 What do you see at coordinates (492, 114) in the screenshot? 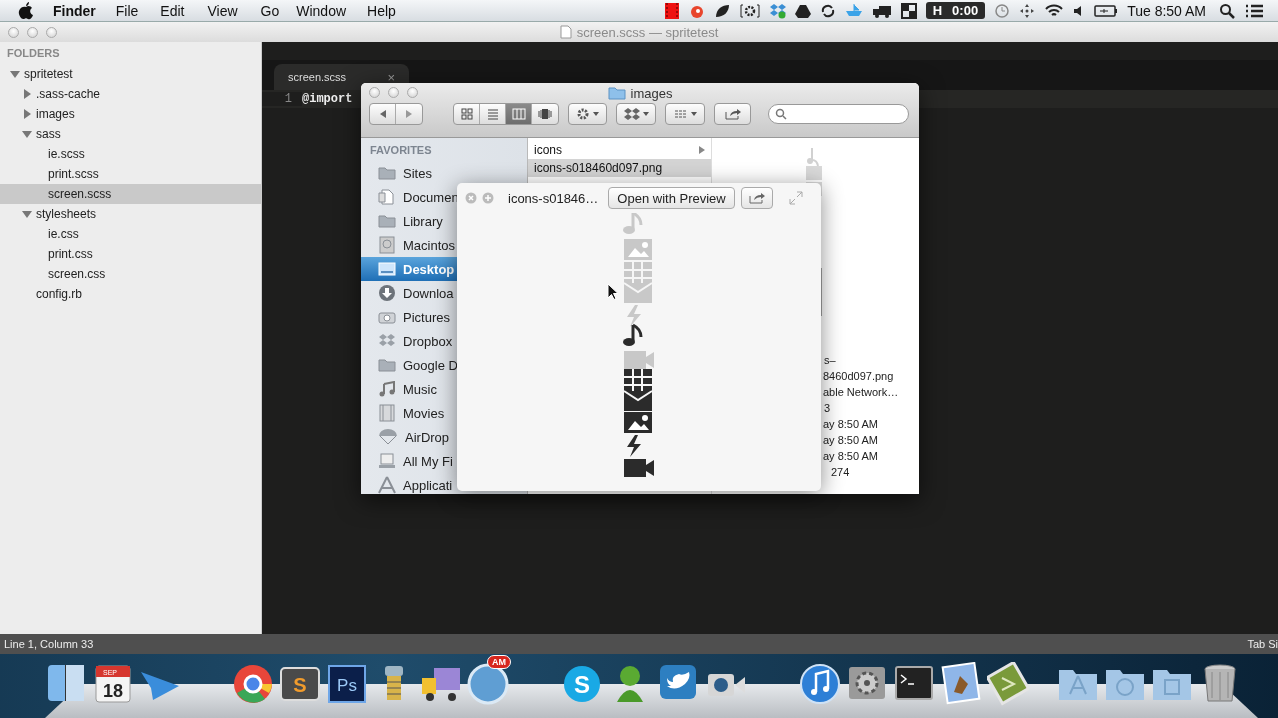
I see `list-view-icon` at bounding box center [492, 114].